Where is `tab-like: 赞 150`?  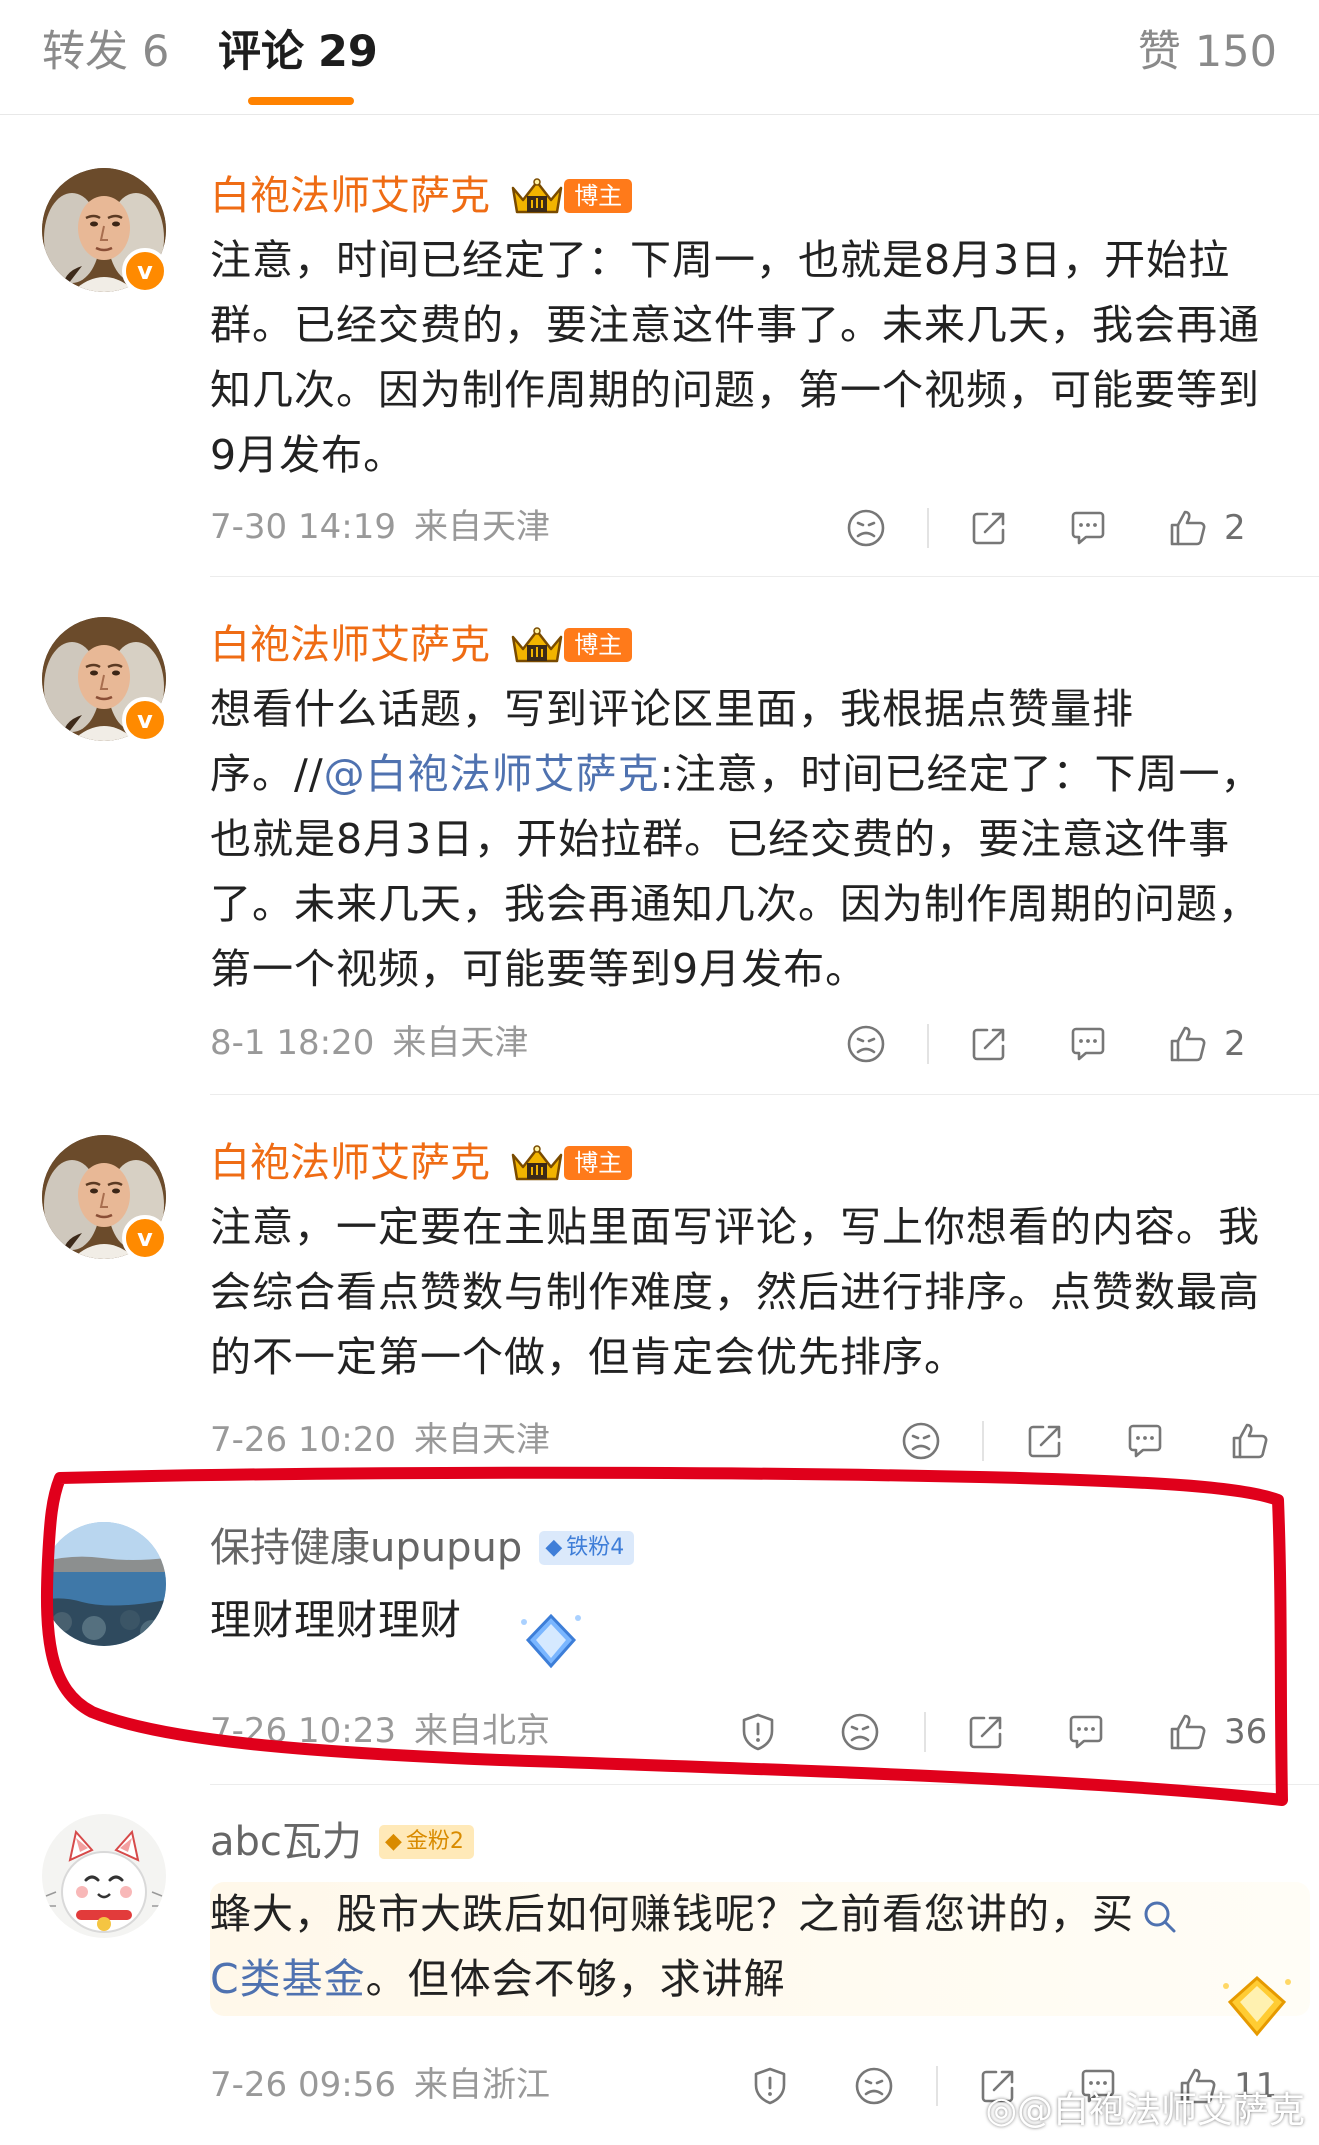 tab-like: 赞 150 is located at coordinates (1207, 52).